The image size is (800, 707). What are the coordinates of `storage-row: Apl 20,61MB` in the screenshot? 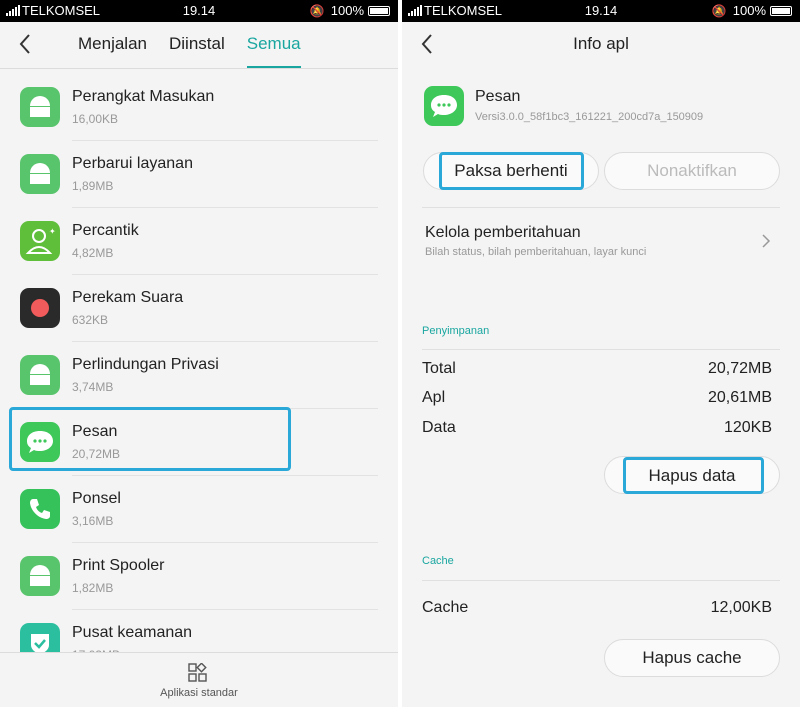 It's located at (597, 398).